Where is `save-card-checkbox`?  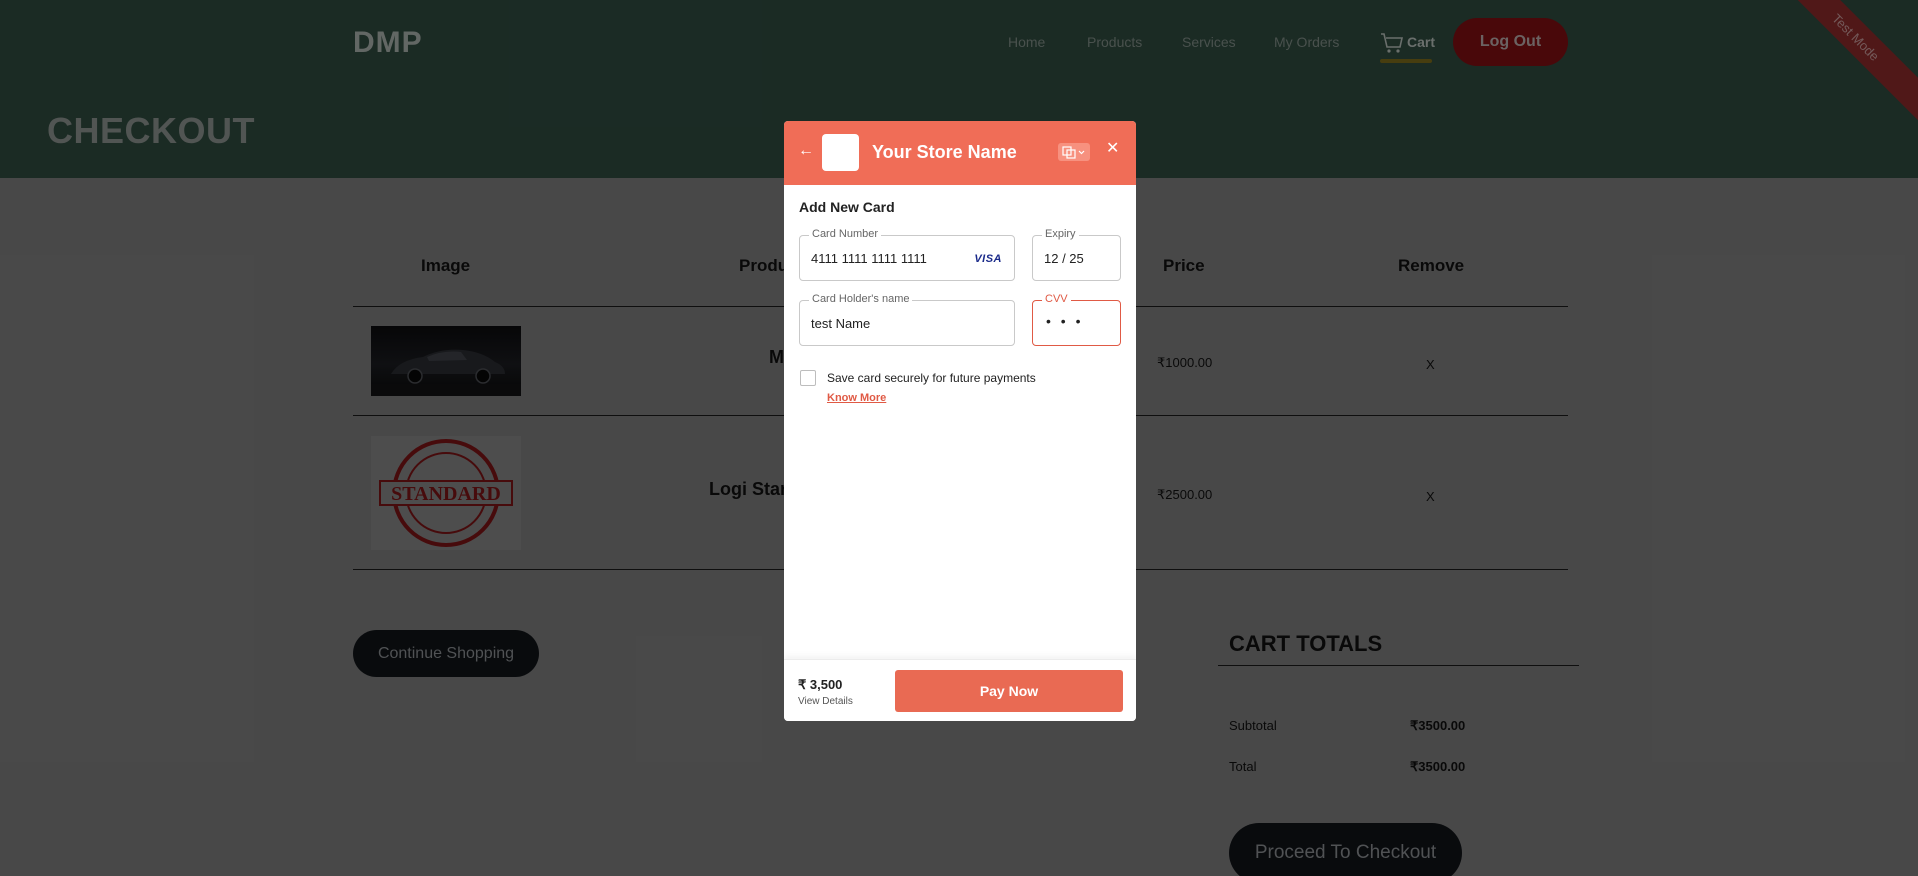
save-card-checkbox is located at coordinates (808, 378).